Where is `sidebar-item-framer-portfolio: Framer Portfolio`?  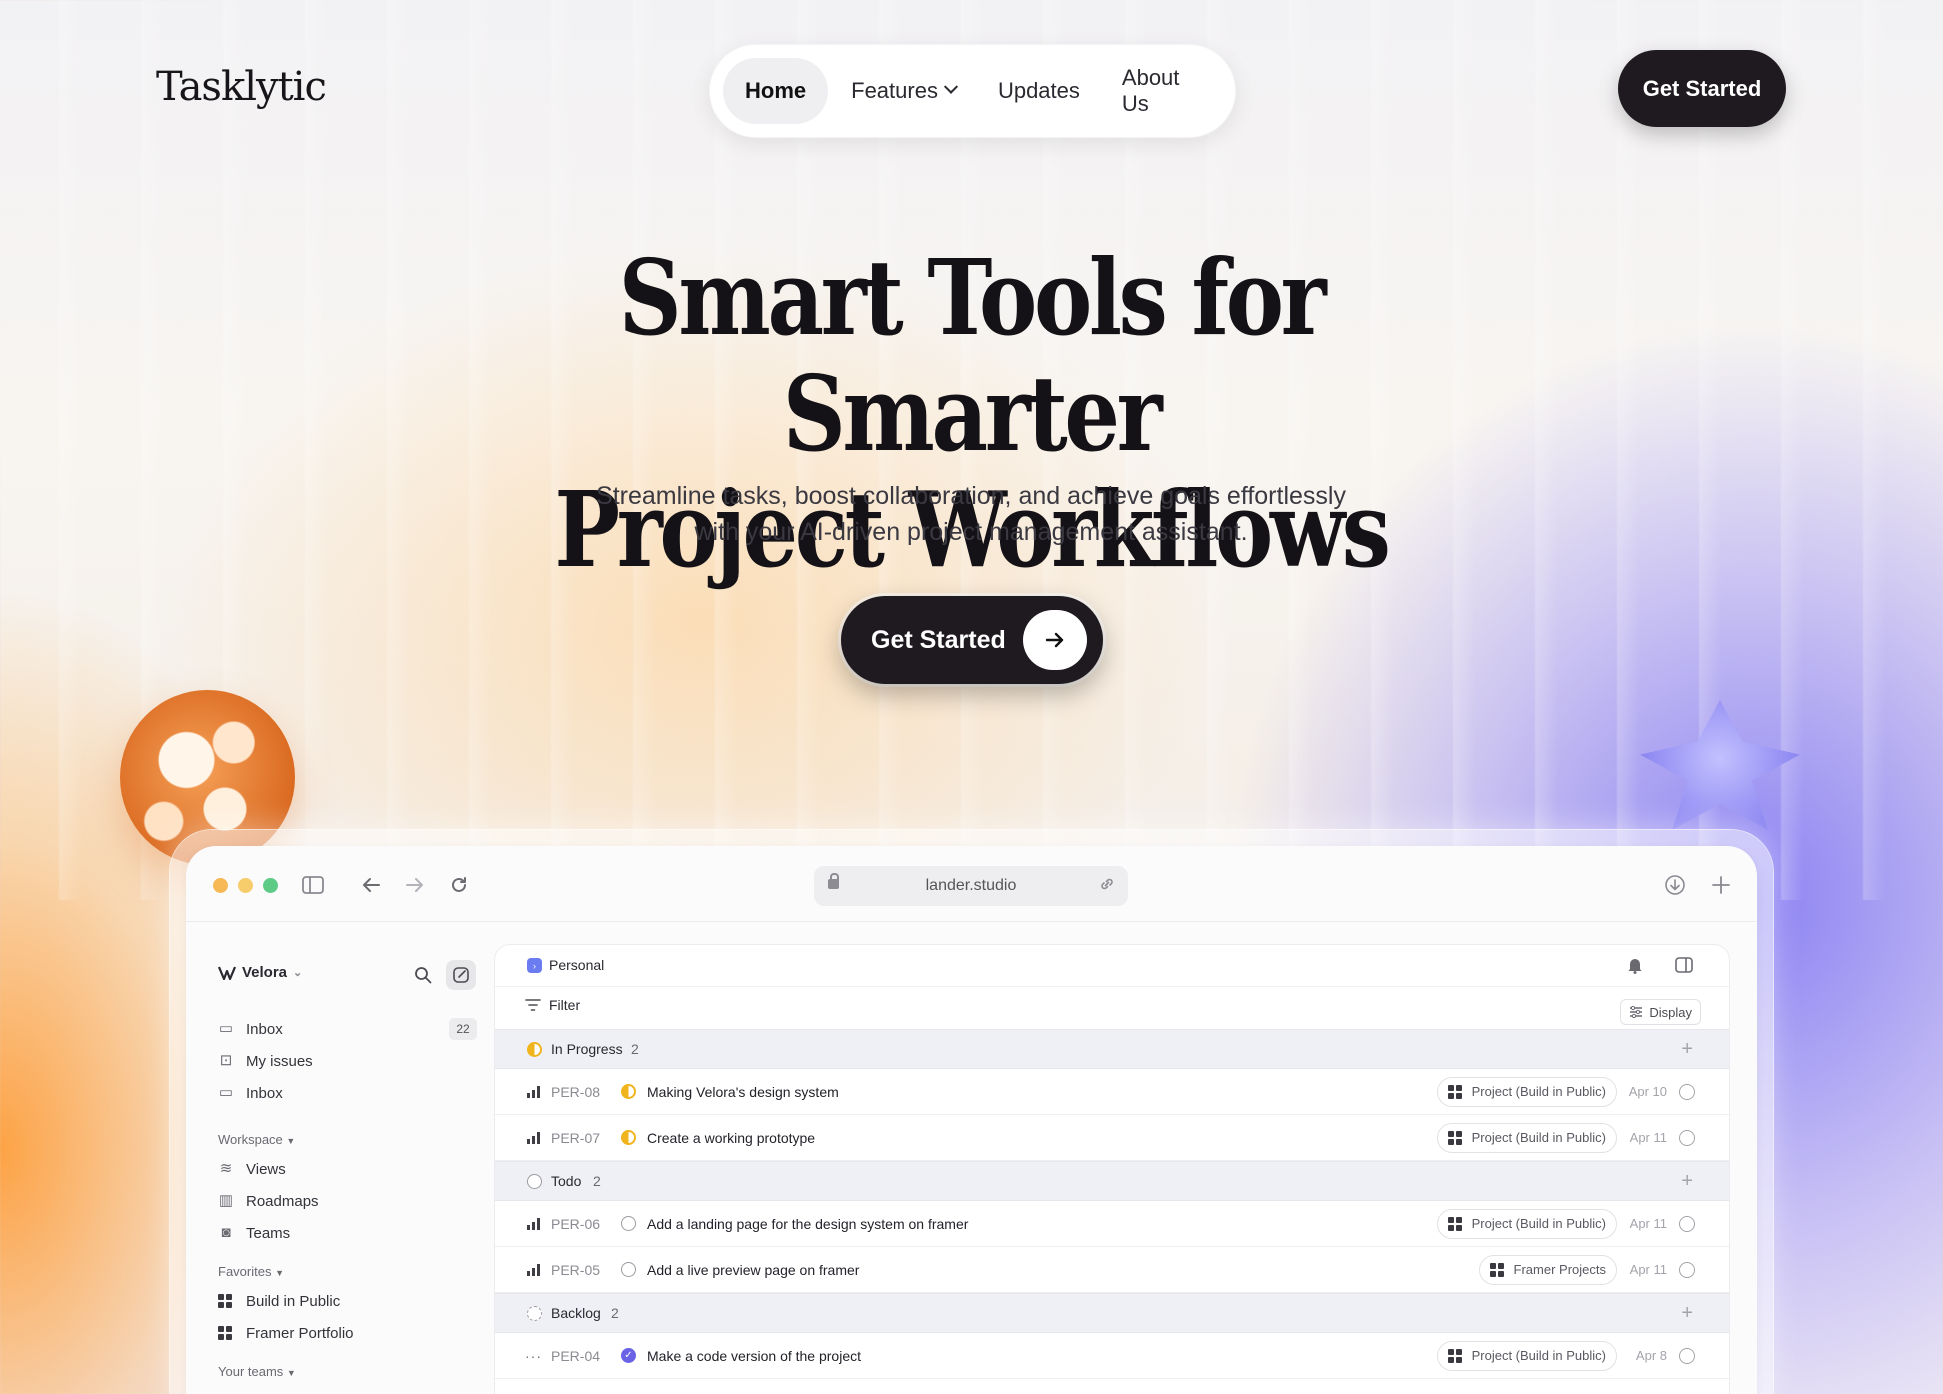 sidebar-item-framer-portfolio: Framer Portfolio is located at coordinates (286, 1333).